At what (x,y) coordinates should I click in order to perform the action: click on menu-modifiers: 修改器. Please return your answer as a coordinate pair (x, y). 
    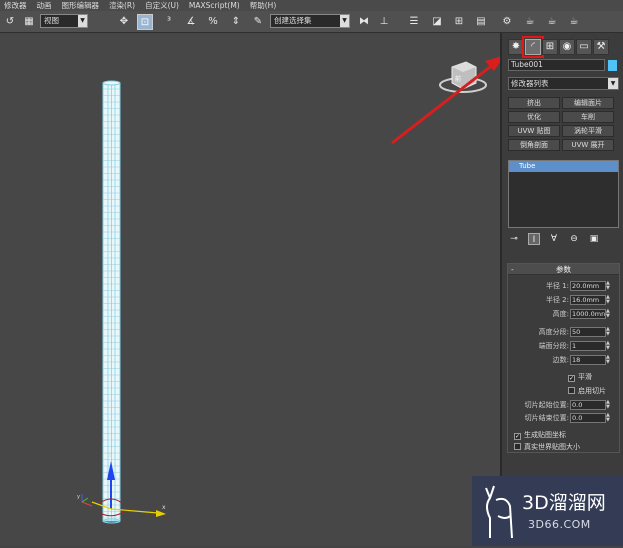
    Looking at the image, I should click on (15, 5).